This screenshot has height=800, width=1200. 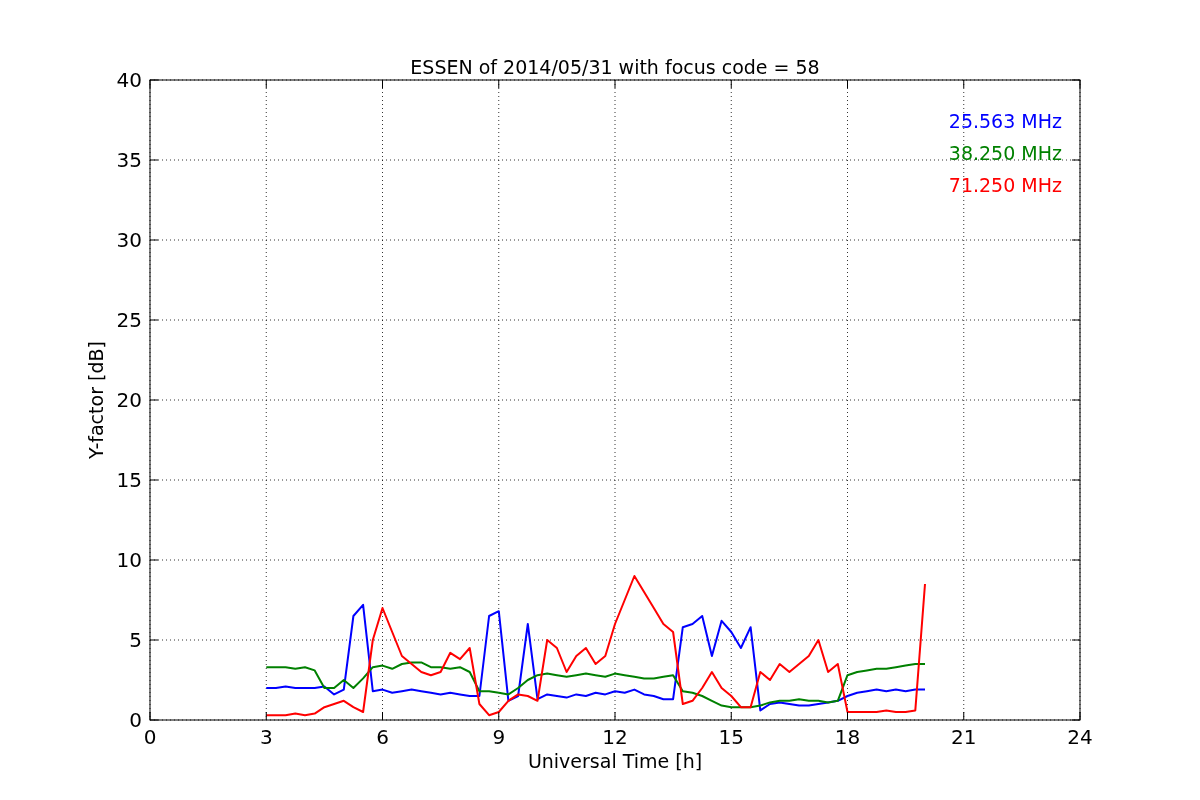 I want to click on legend-label: 25.563 MHz, so click(x=1005, y=121).